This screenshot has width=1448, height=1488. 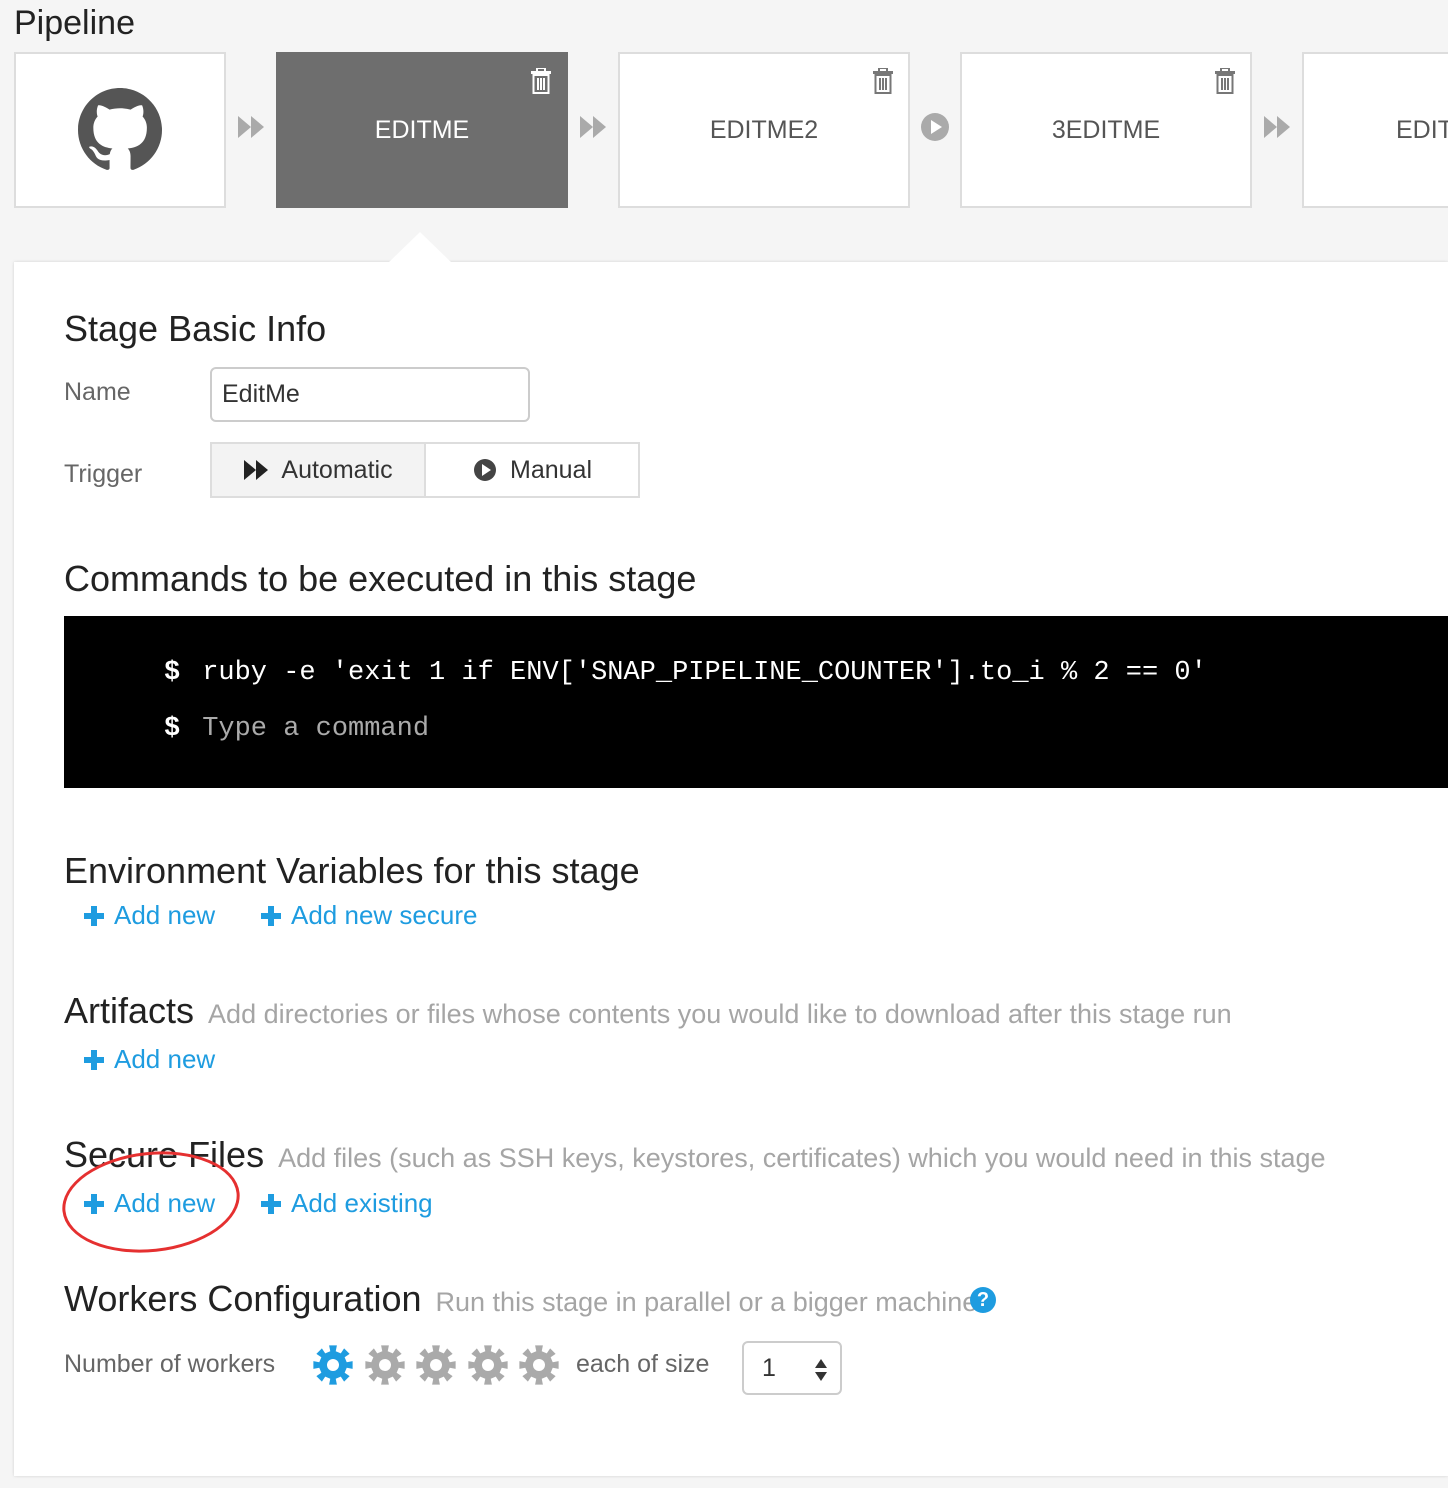 What do you see at coordinates (315, 729) in the screenshot?
I see `command-input-placeholder: Type a command` at bounding box center [315, 729].